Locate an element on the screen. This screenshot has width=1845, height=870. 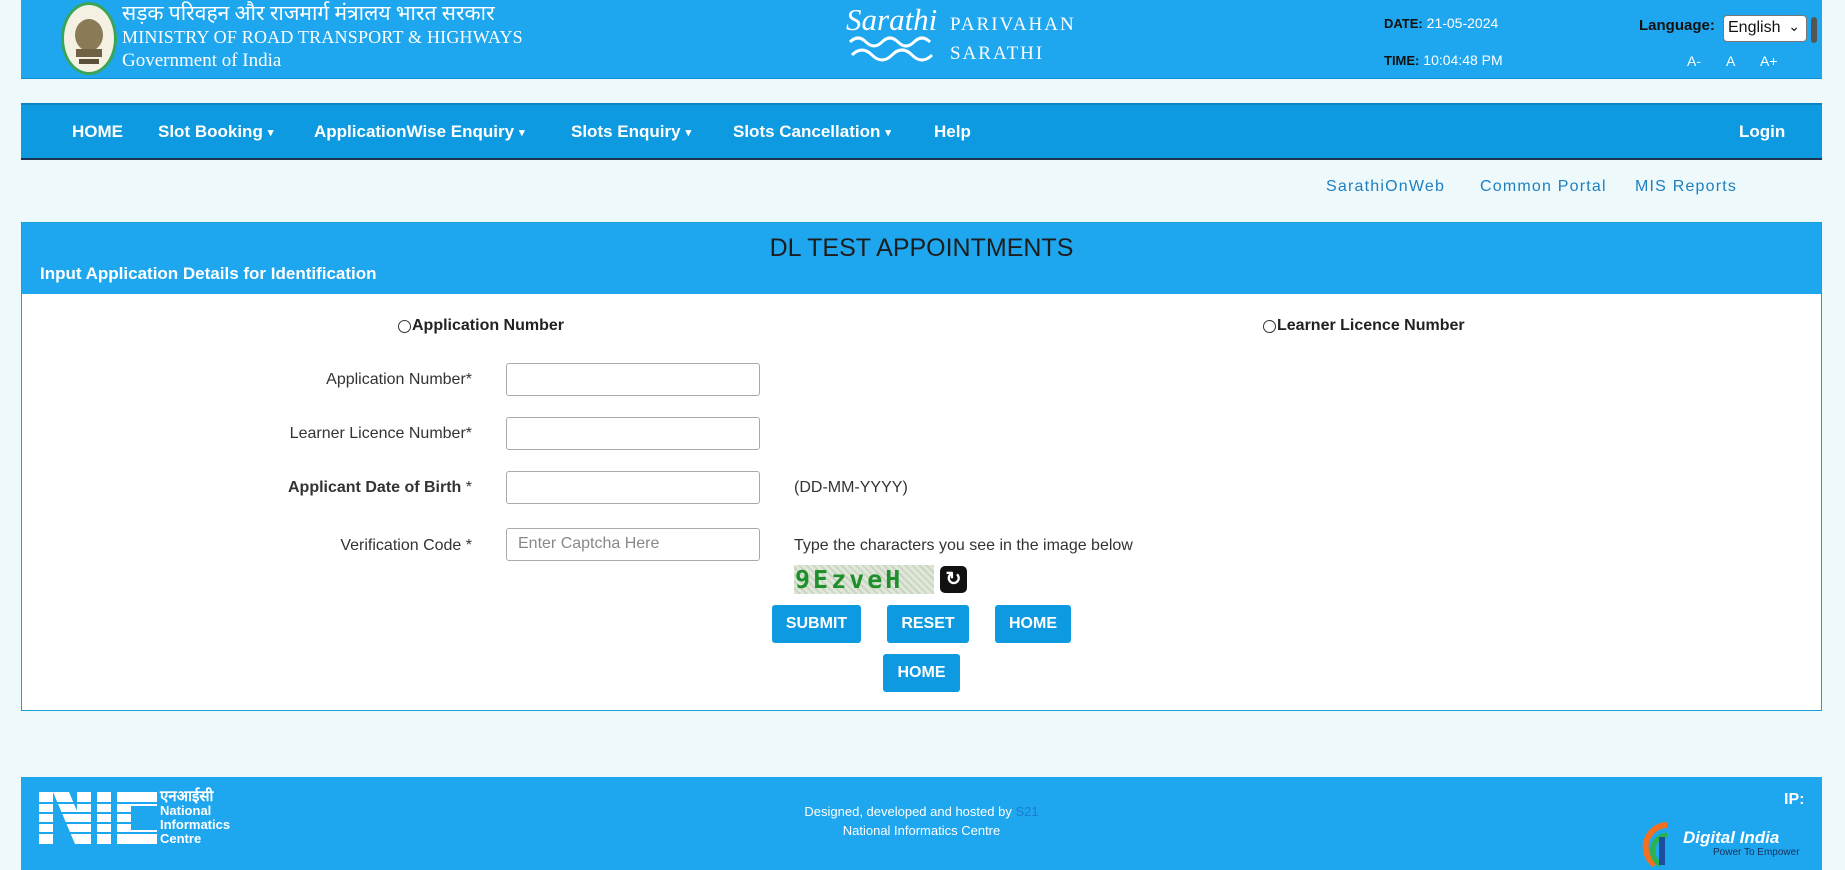
nav-slots-cancellation-label: Slots Cancellation is located at coordinates (807, 131).